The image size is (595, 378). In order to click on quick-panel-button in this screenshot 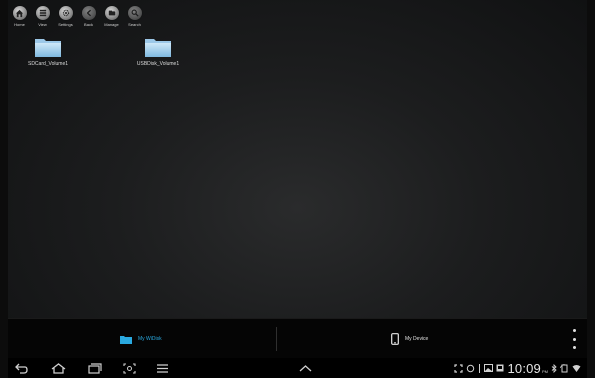, I will do `click(305, 368)`.